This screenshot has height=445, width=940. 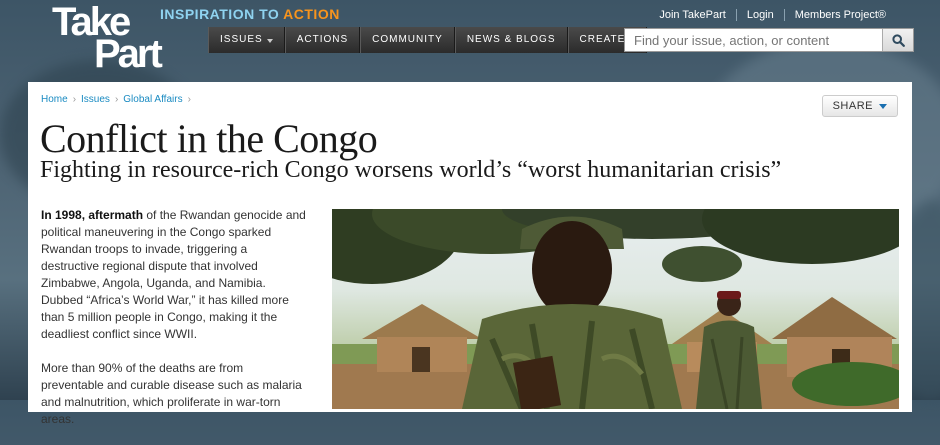 I want to click on nav-actions-label: ACTIONS, so click(x=322, y=39).